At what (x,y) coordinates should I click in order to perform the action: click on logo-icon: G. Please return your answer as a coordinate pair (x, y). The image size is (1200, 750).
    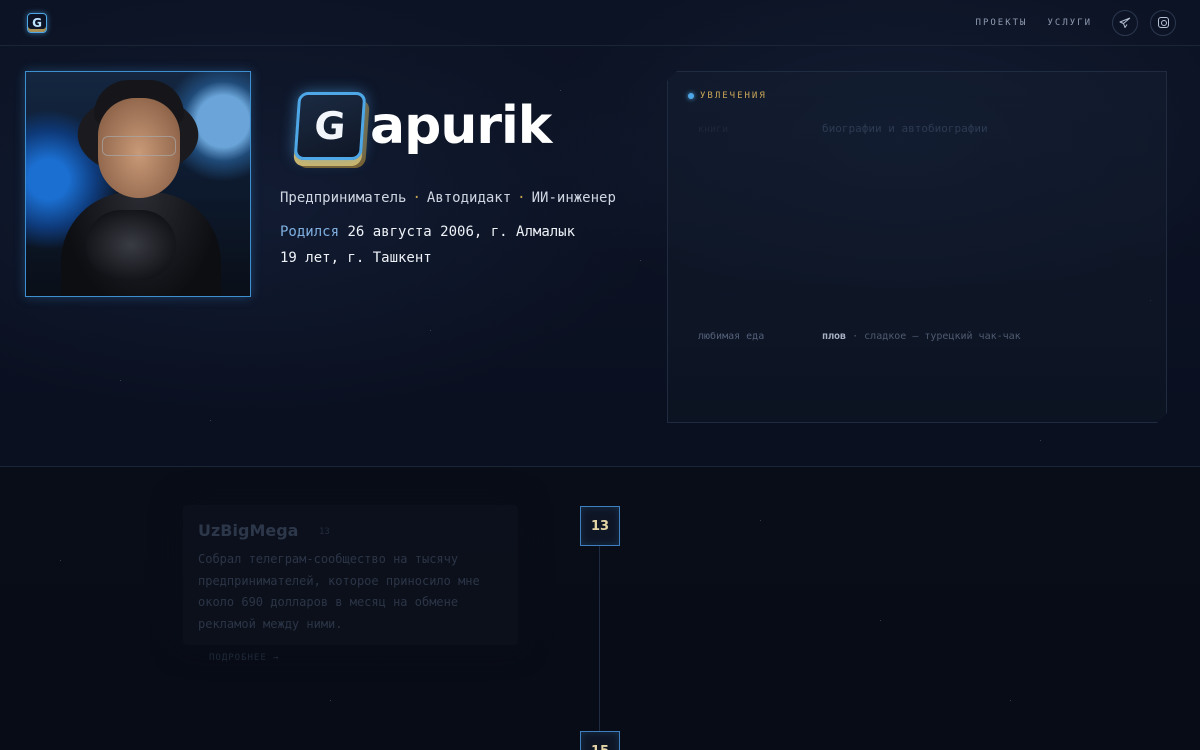
    Looking at the image, I should click on (37, 22).